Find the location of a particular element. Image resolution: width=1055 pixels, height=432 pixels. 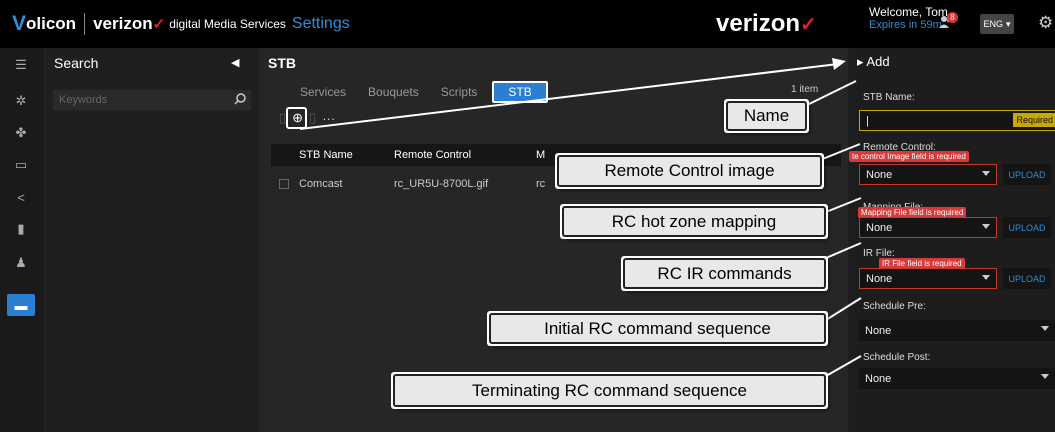

notifications-button: 8 is located at coordinates (948, 22).